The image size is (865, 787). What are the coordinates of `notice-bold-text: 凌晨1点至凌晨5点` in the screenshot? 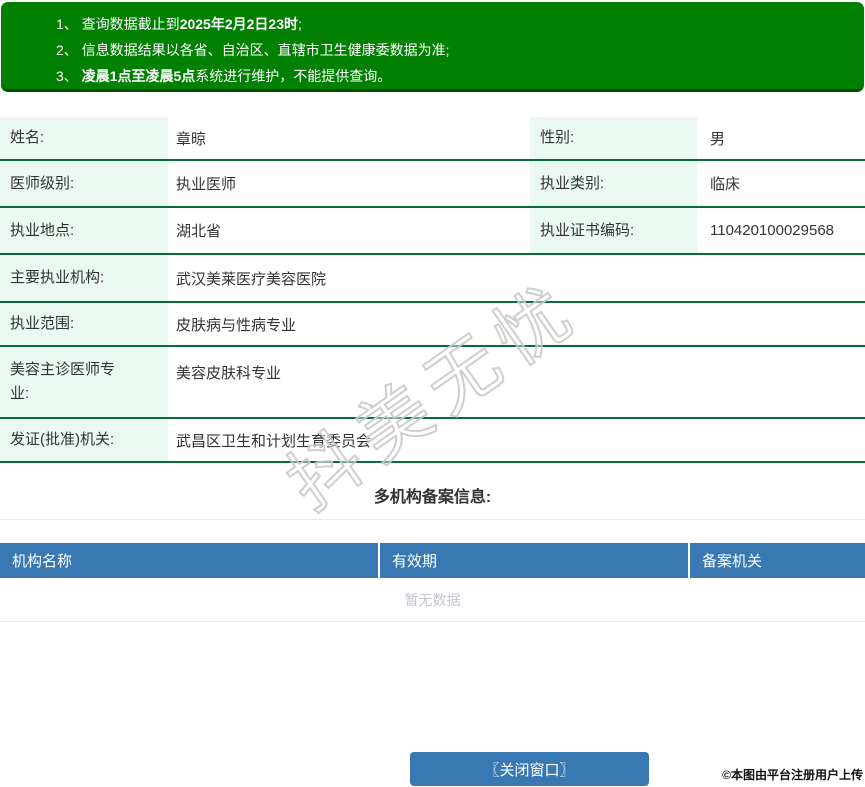 It's located at (138, 76).